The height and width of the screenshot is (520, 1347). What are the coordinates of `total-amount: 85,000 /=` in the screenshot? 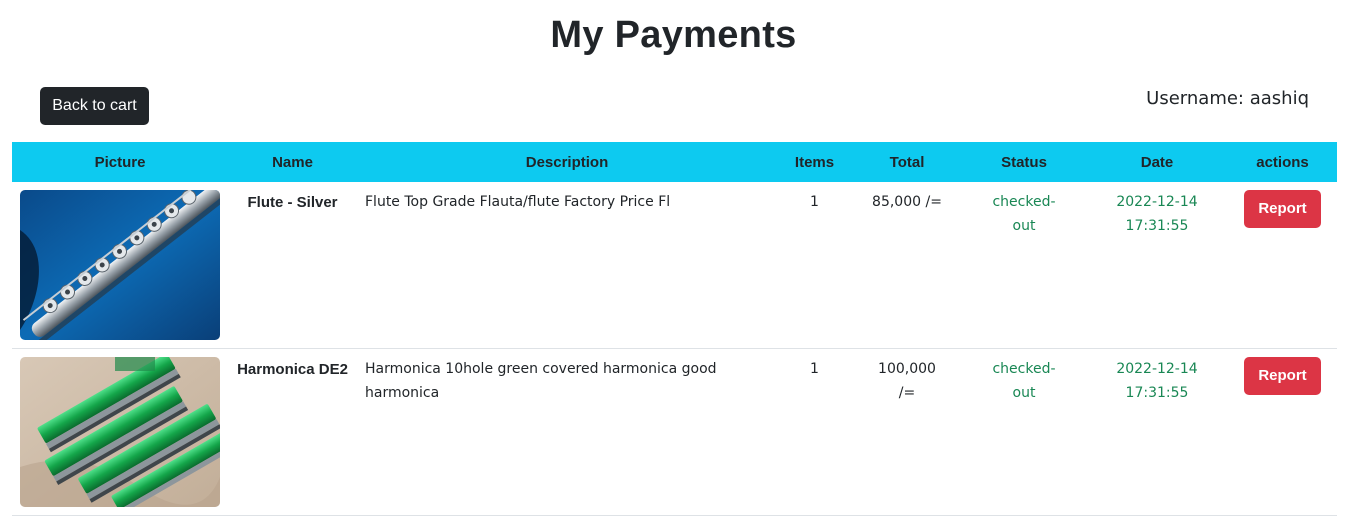 It's located at (907, 265).